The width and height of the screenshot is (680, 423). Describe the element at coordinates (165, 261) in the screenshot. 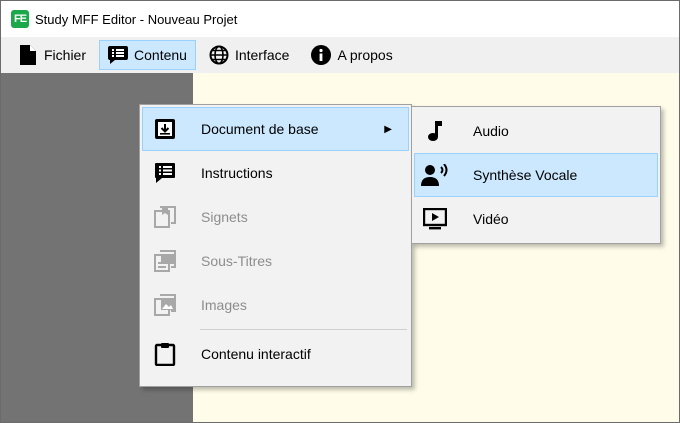

I see `subtitles-icon` at that location.